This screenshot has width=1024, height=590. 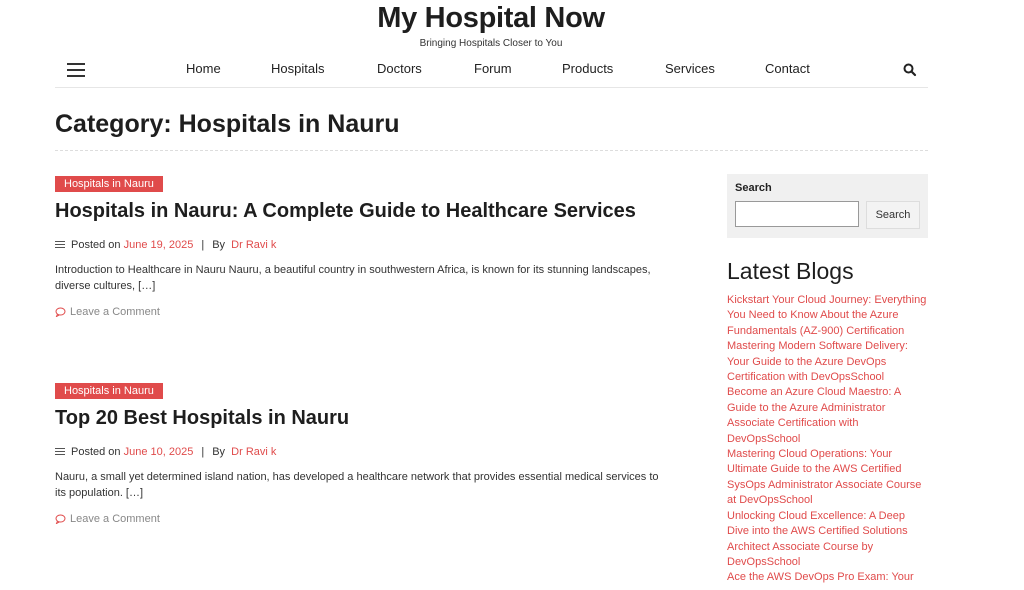 What do you see at coordinates (297, 68) in the screenshot?
I see `nav-item-hospitals: Hospitals` at bounding box center [297, 68].